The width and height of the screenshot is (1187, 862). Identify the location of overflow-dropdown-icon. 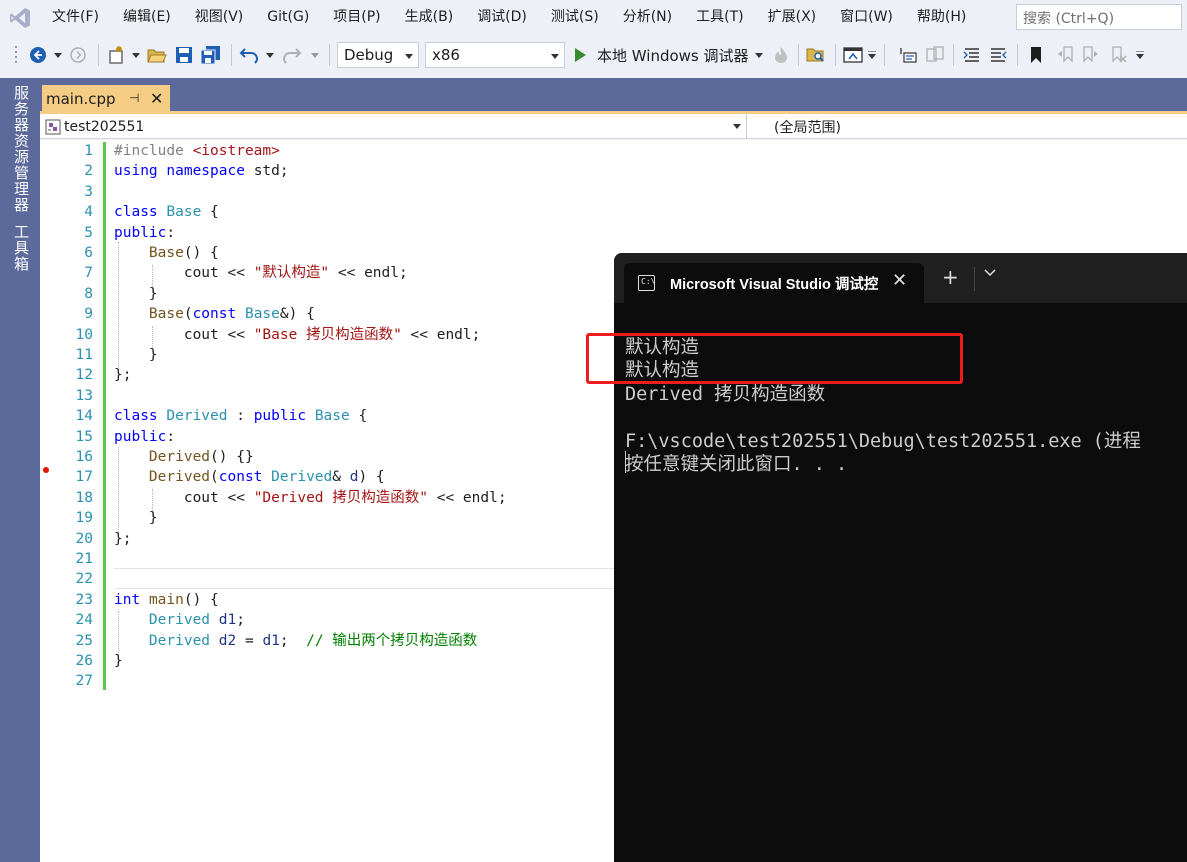
(872, 55).